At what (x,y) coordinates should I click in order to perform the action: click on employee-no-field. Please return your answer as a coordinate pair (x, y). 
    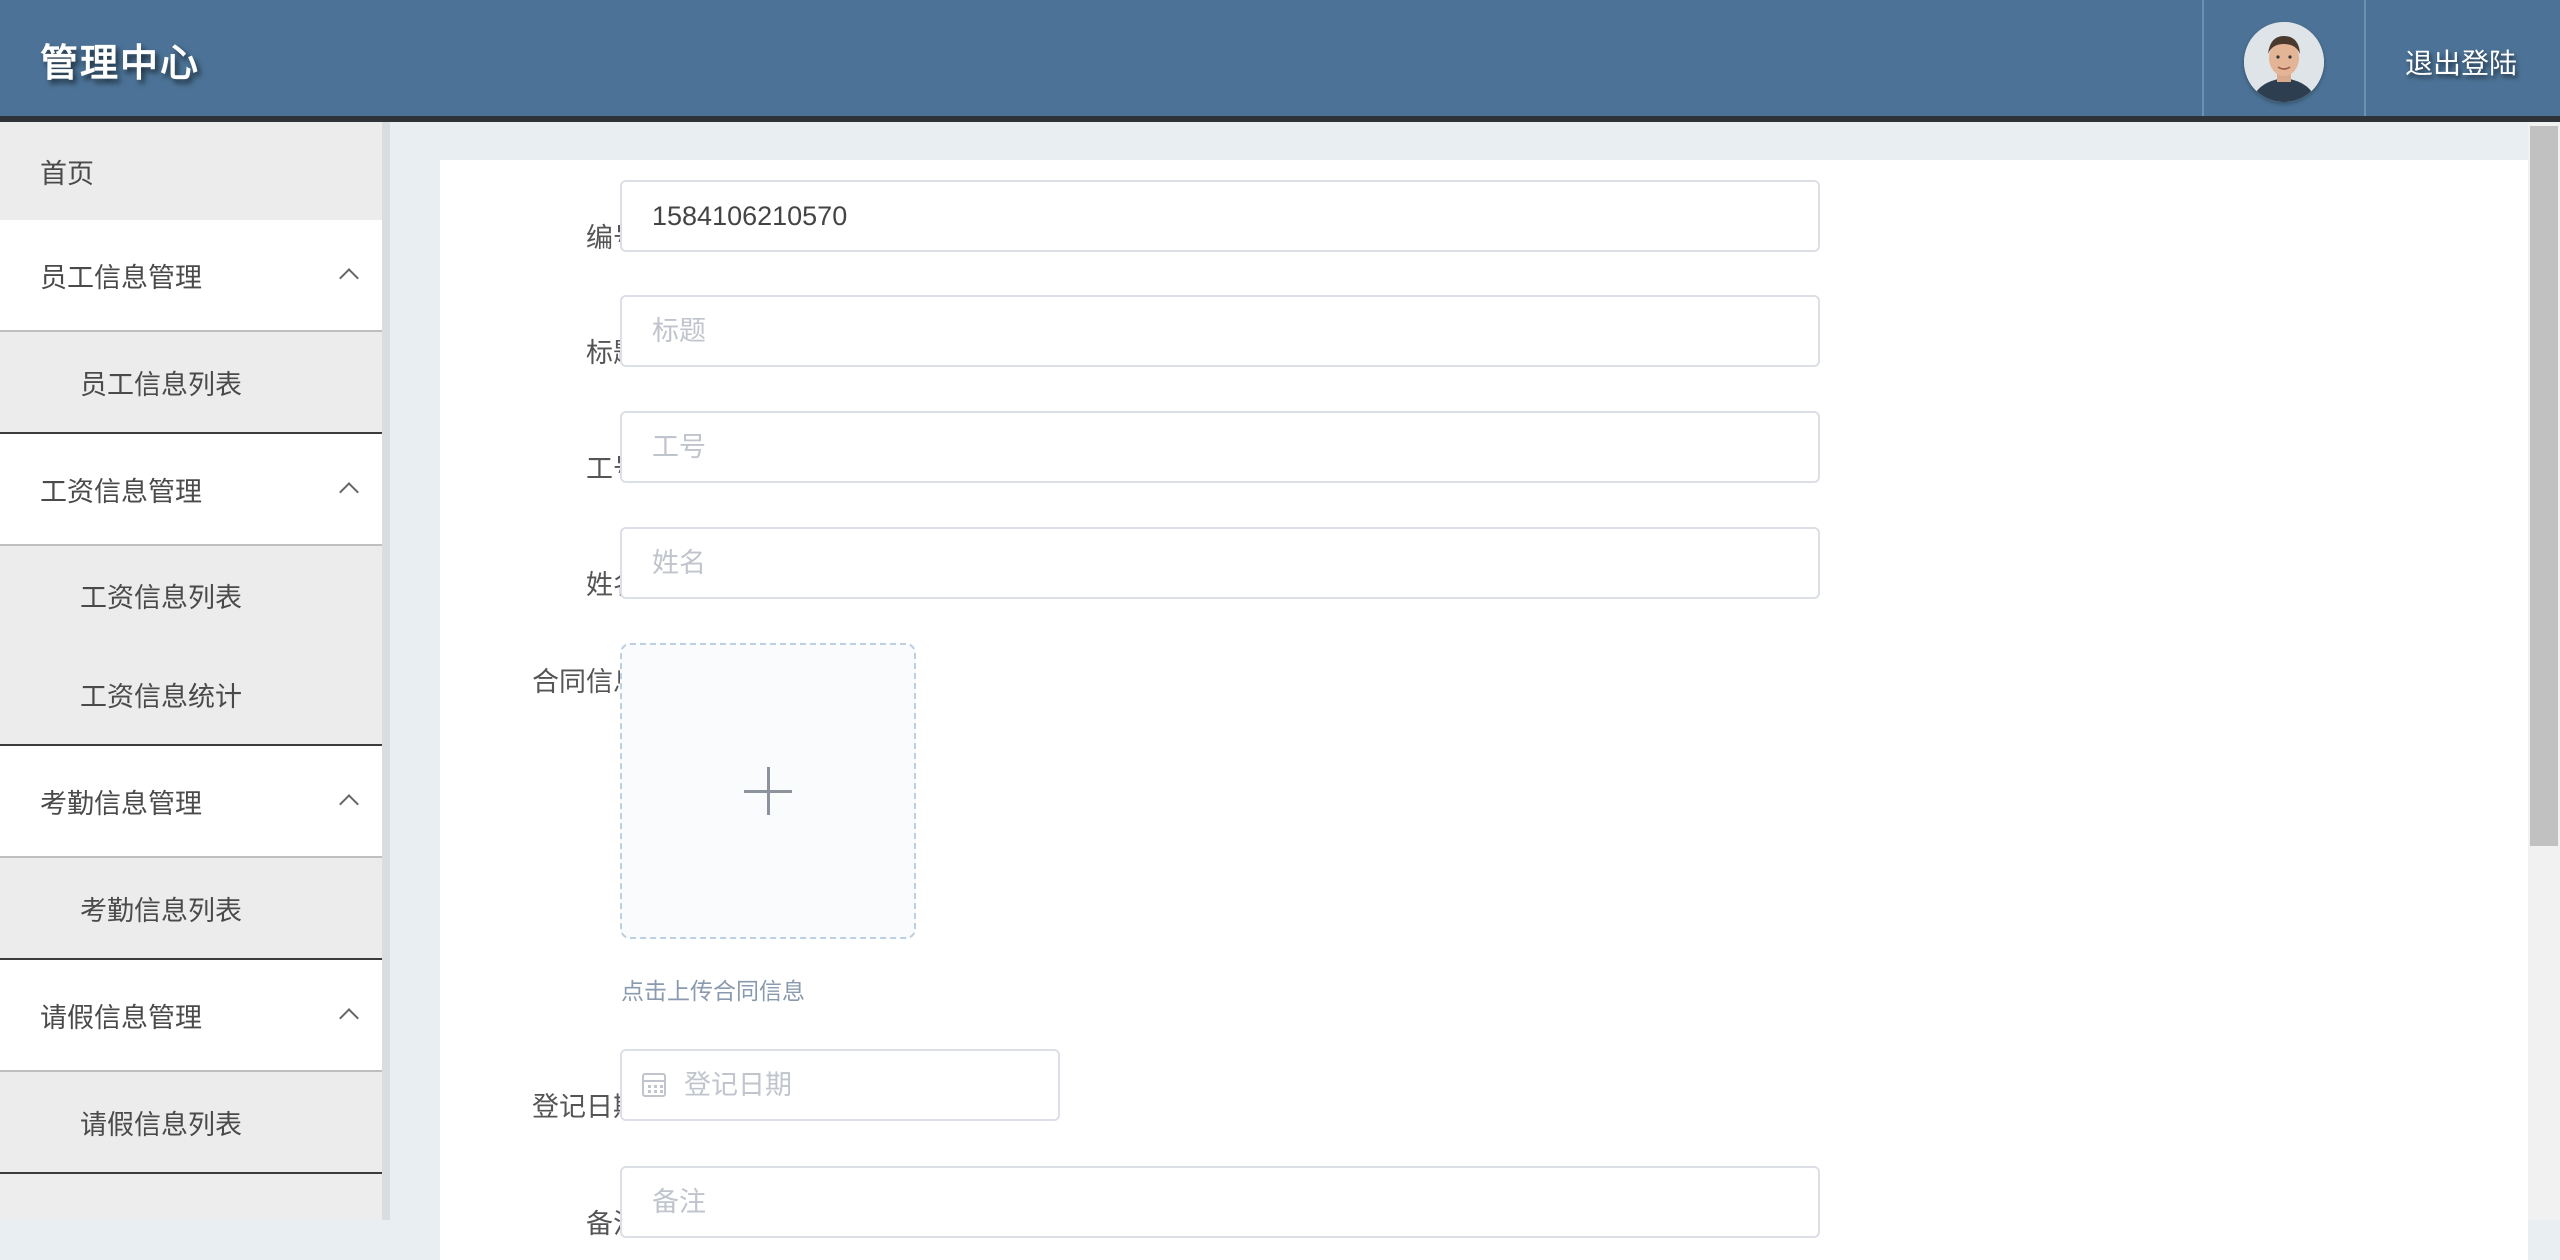
    Looking at the image, I should click on (1220, 447).